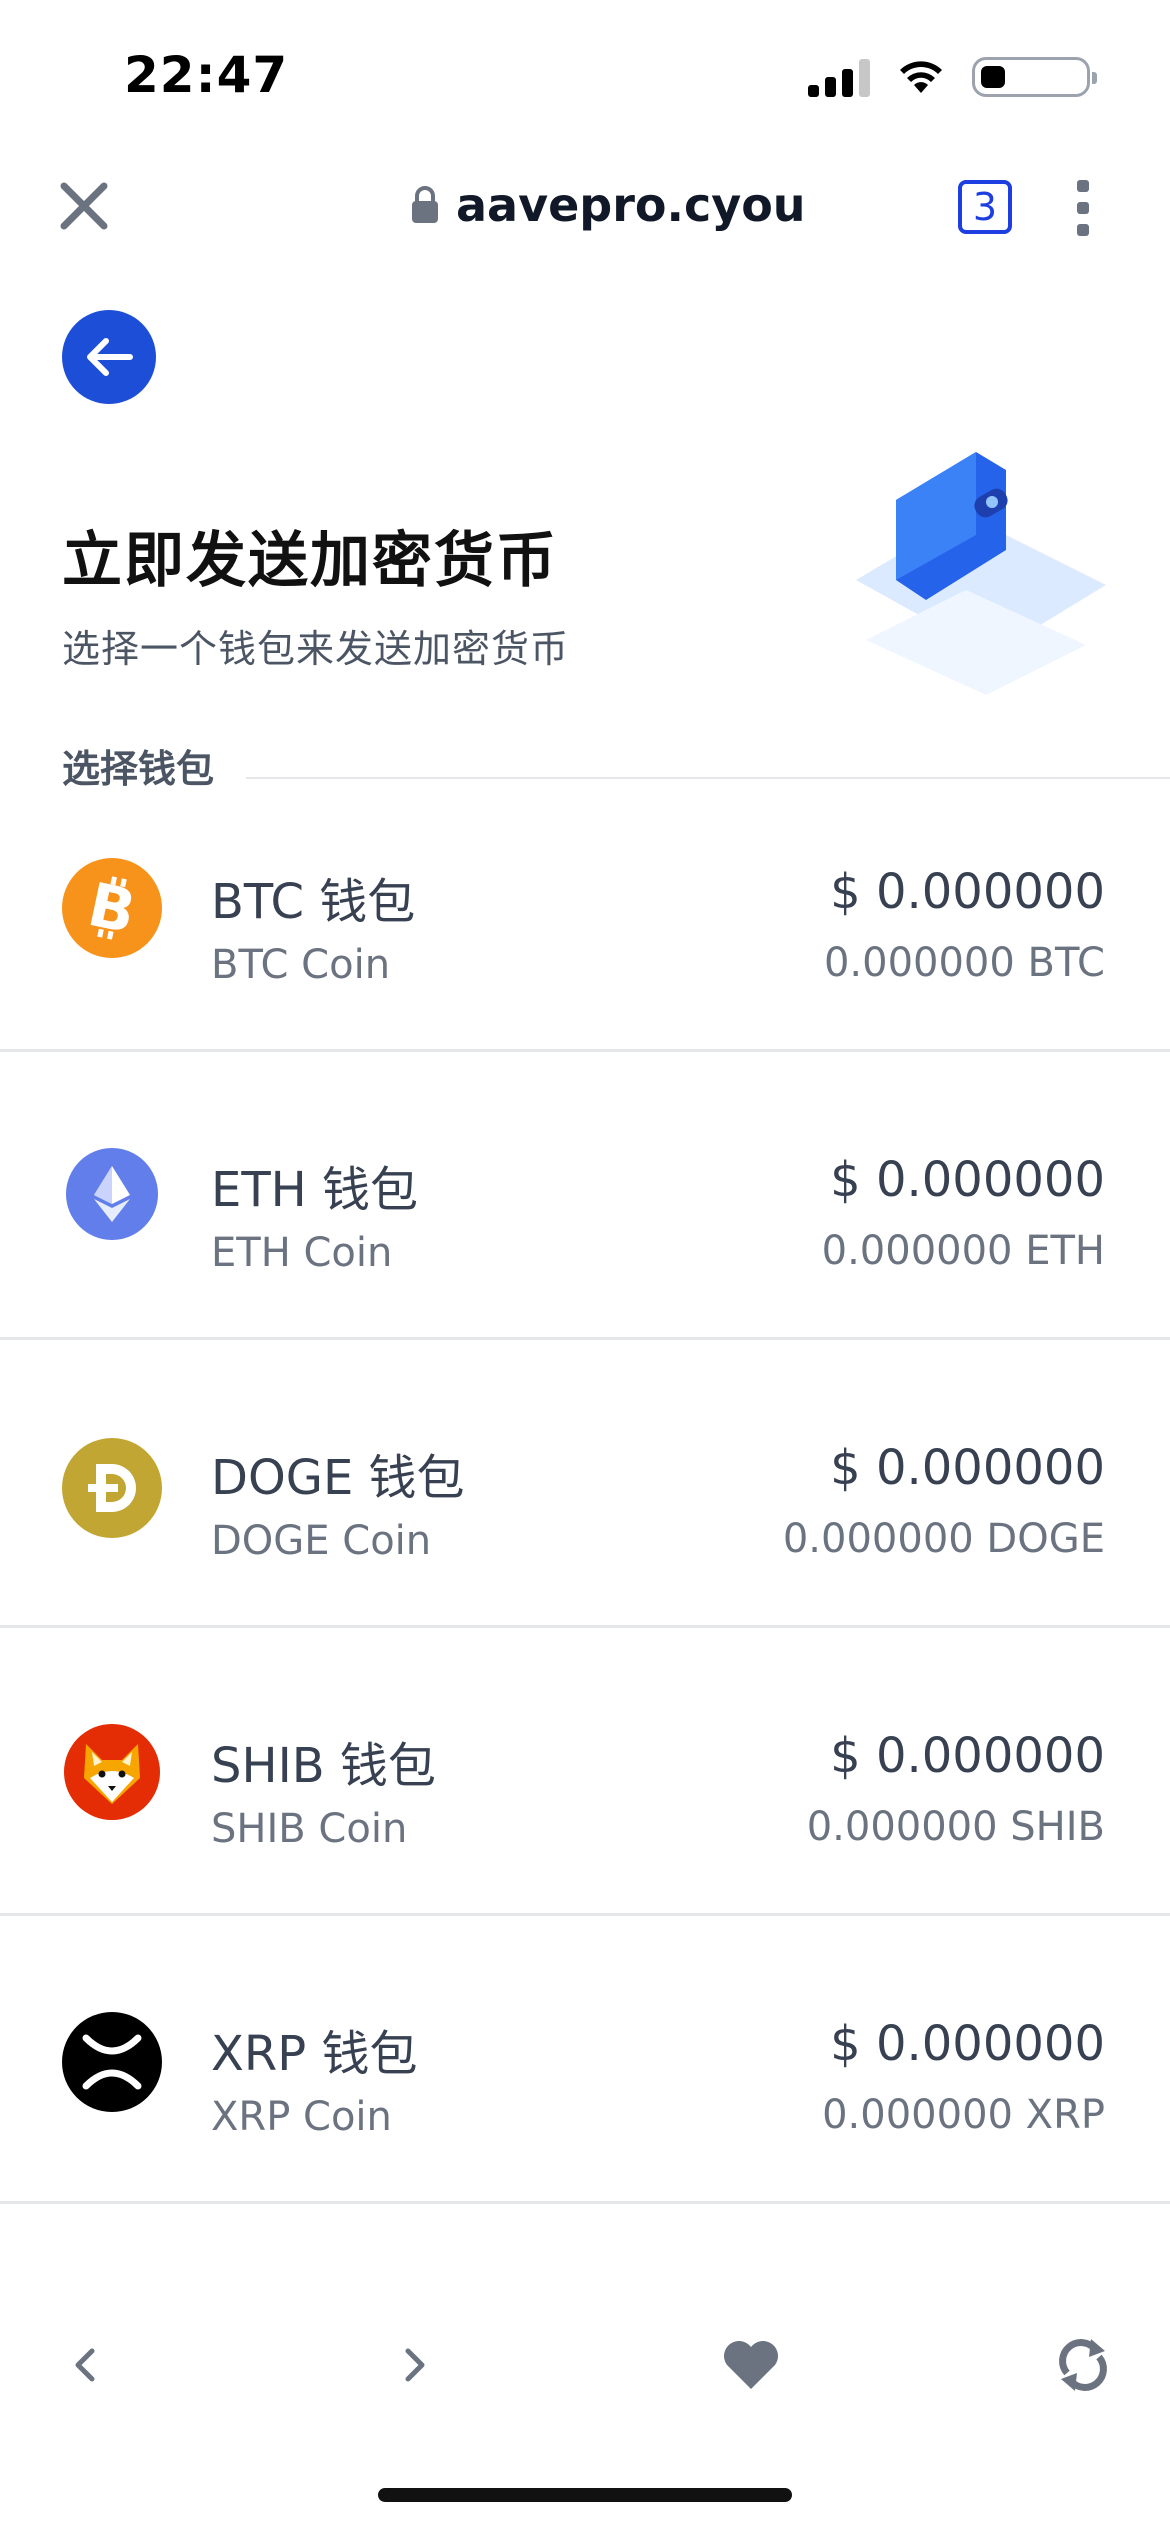 The width and height of the screenshot is (1170, 2532). Describe the element at coordinates (585, 2060) in the screenshot. I see `wallet-row-xrp: XRP 钱包 XRP Coin $ 0.000000 0.000000 XRP` at that location.